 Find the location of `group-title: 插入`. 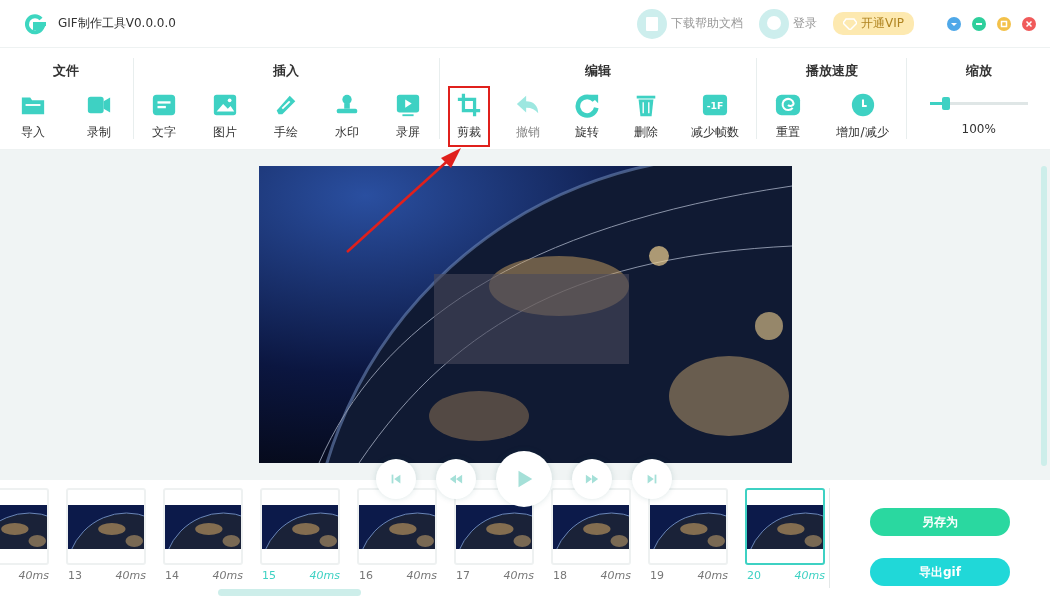

group-title: 插入 is located at coordinates (286, 71).